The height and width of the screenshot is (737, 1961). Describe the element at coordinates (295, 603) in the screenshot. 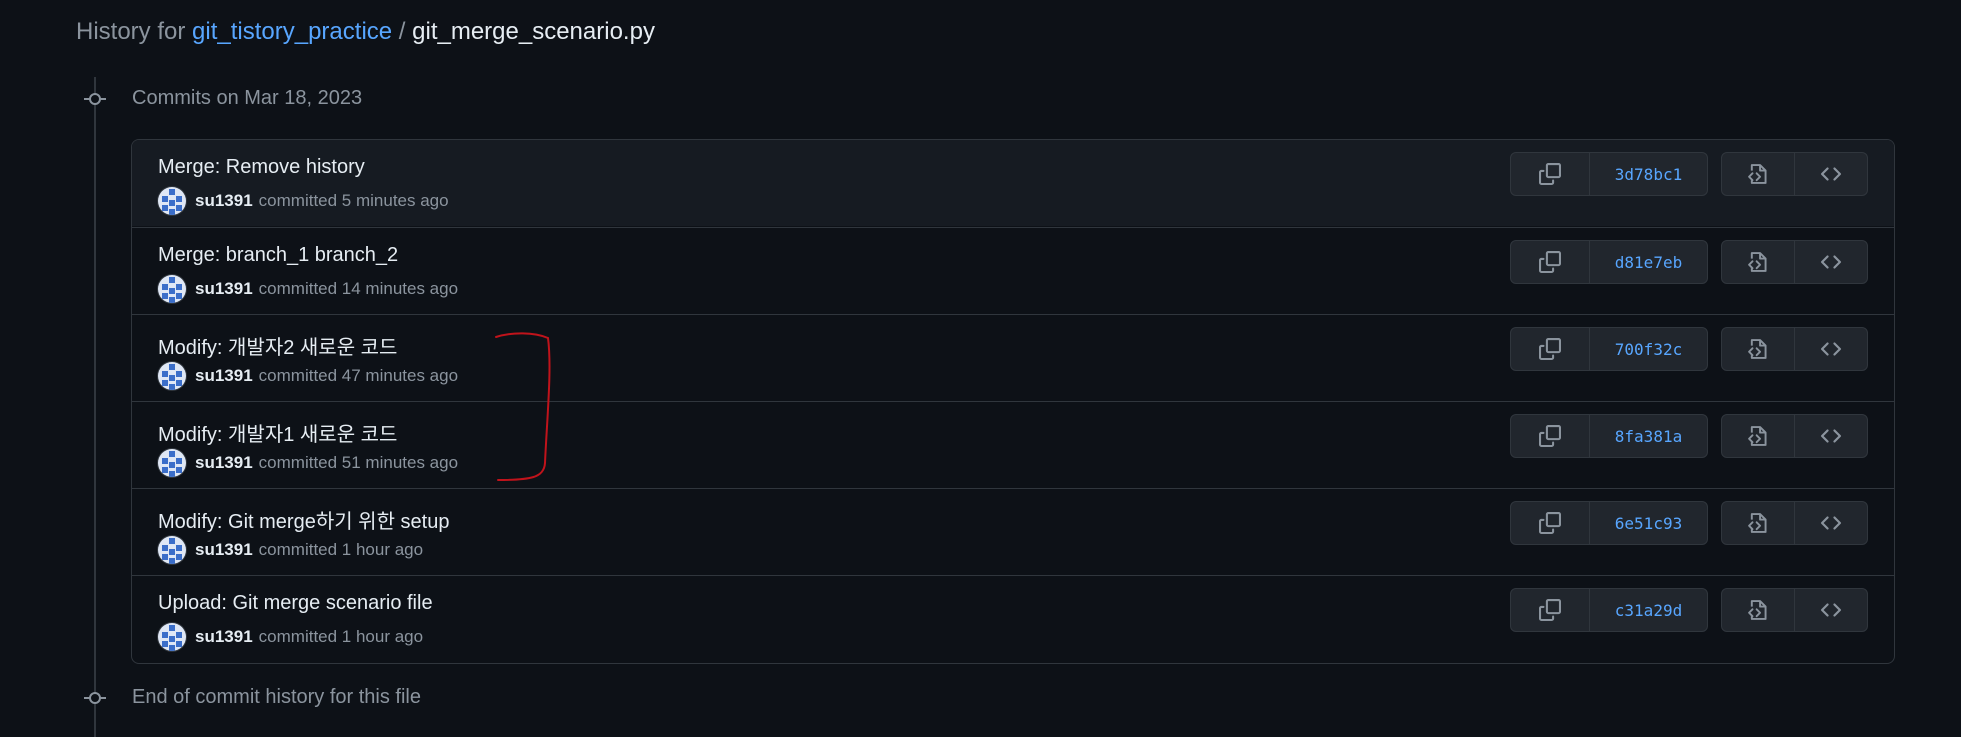

I see `commit-title: Upload: Git merge scenario file` at that location.